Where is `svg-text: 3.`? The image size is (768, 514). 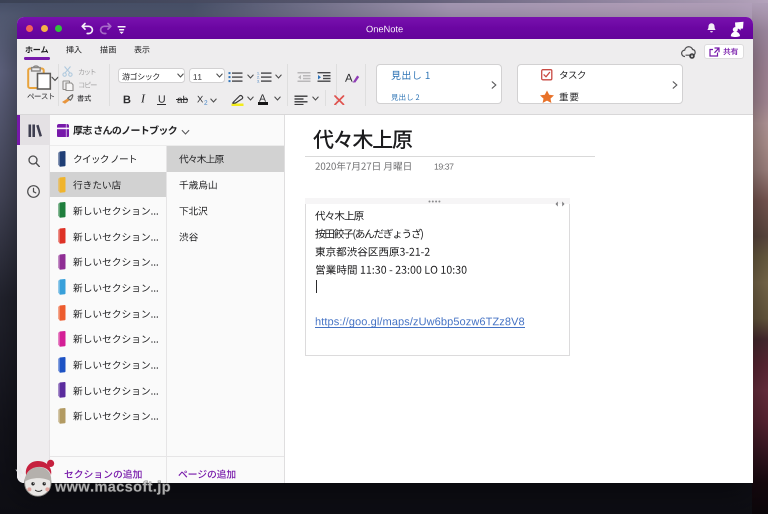
svg-text: 3. is located at coordinates (258, 80).